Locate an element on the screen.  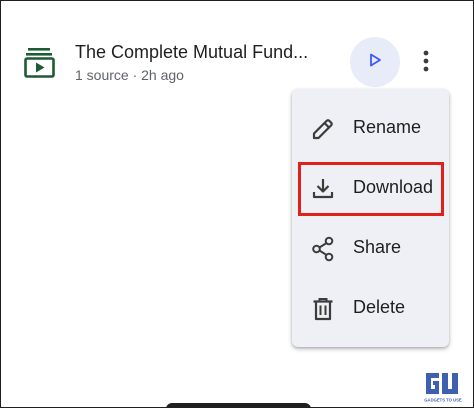
download-highlight-box is located at coordinates (371, 189).